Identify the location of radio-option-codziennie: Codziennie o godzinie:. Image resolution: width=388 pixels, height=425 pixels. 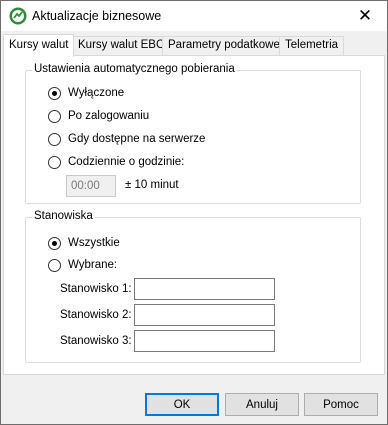
(116, 162).